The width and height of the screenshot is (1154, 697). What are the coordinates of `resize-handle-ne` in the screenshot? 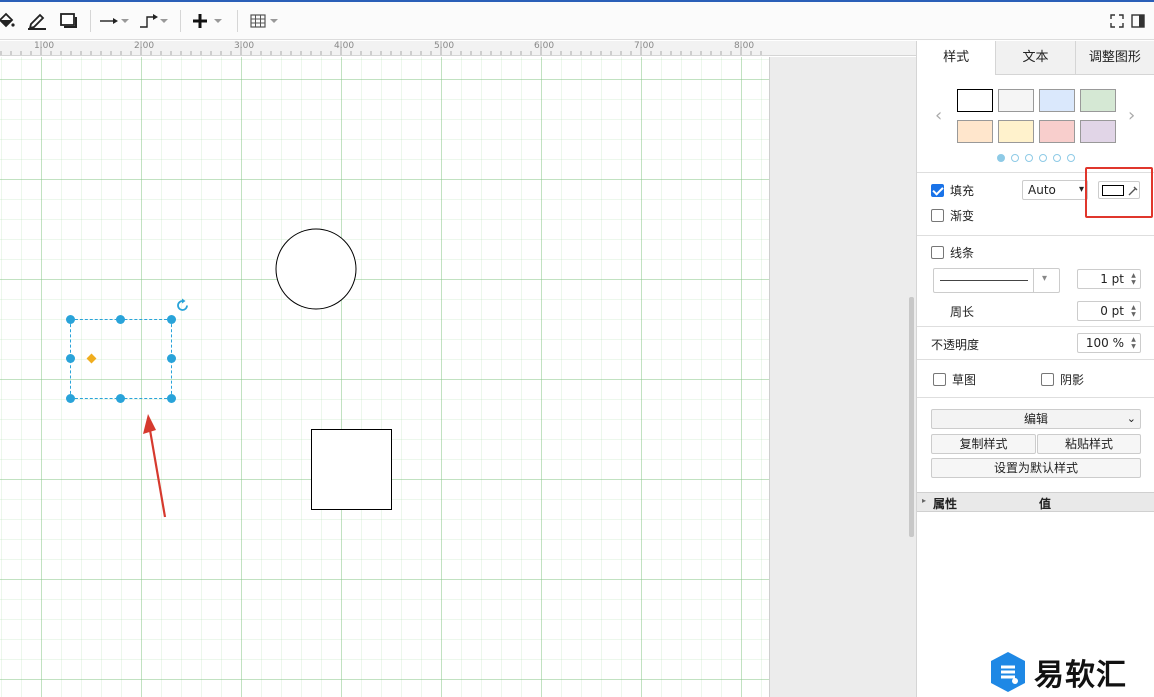 It's located at (171, 319).